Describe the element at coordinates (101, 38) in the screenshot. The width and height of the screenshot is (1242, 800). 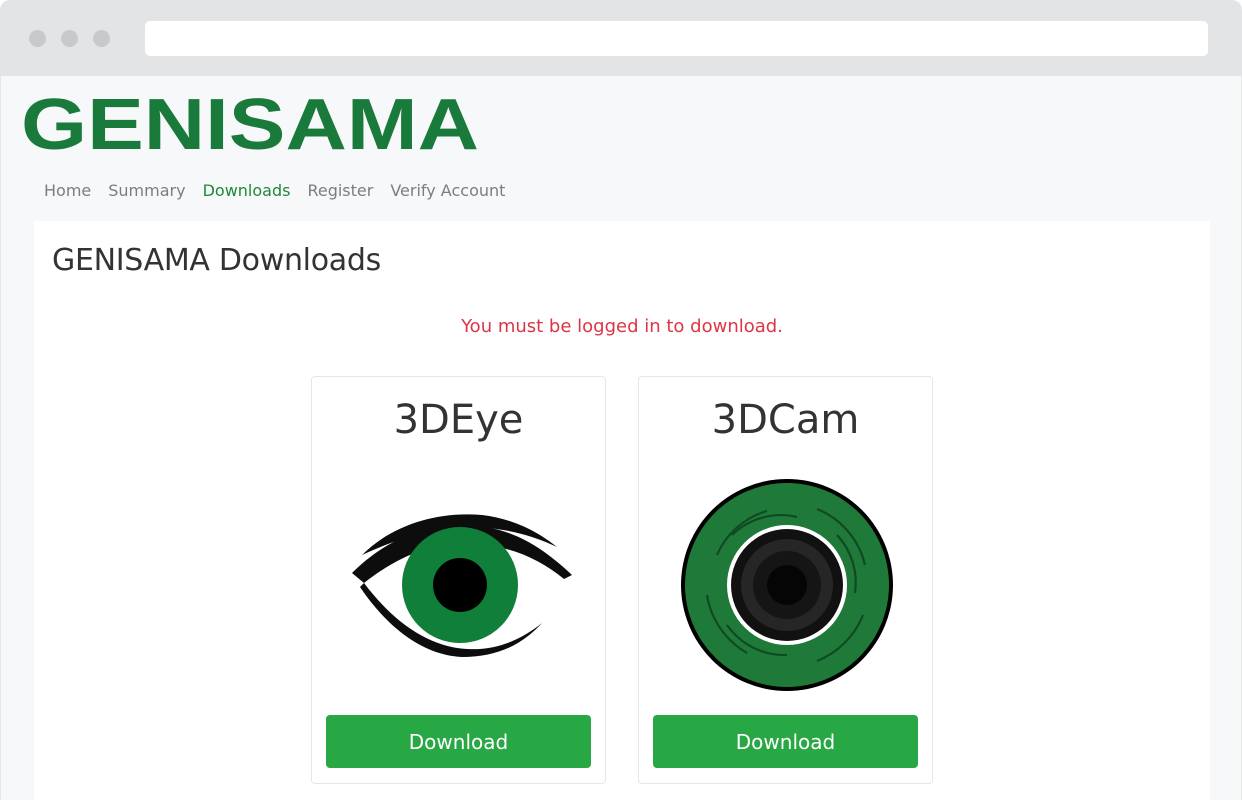
I see `window-maximize-dot` at that location.